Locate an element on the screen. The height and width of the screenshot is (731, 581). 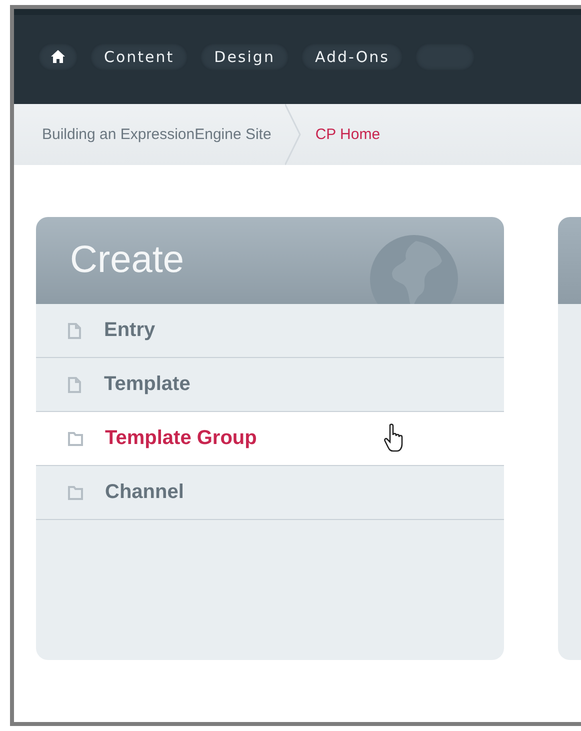
home-icon is located at coordinates (58, 56).